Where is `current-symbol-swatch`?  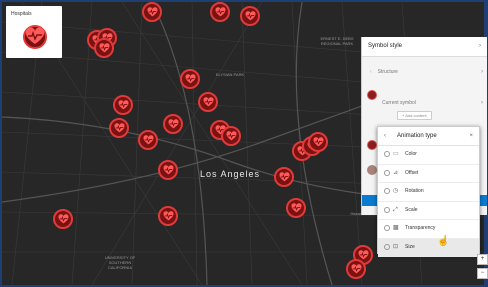 current-symbol-swatch is located at coordinates (372, 95).